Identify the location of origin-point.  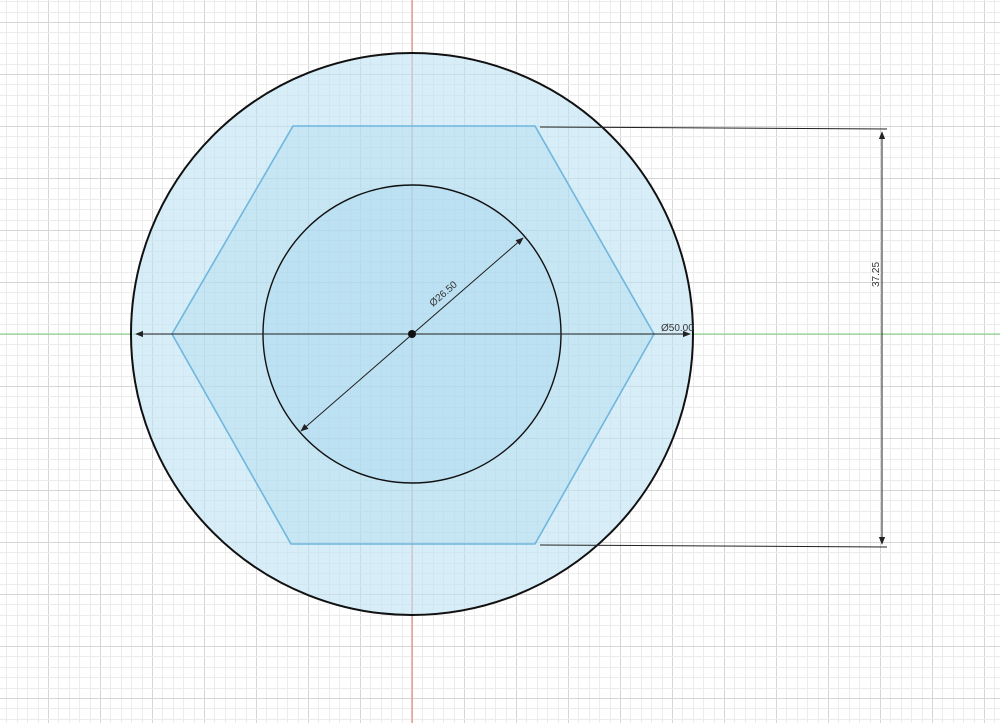
(412, 334).